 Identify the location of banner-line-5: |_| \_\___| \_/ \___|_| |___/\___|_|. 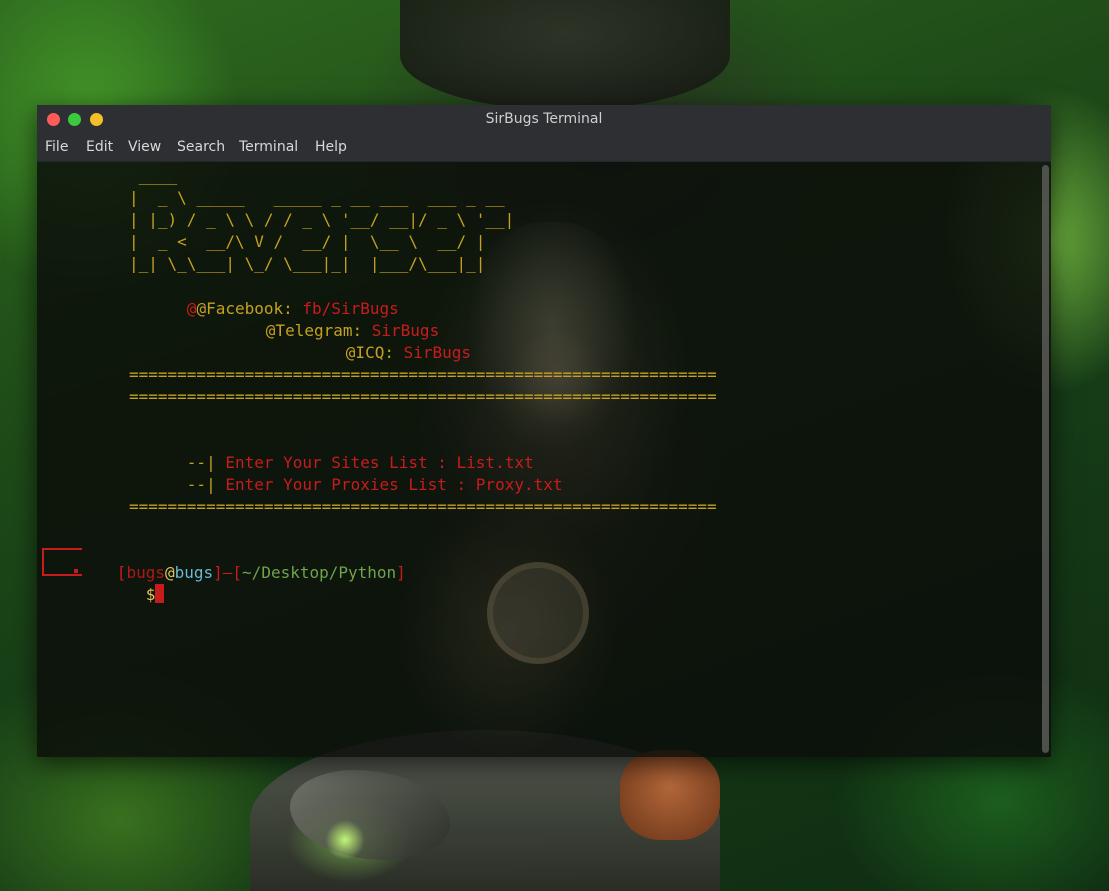
(307, 263).